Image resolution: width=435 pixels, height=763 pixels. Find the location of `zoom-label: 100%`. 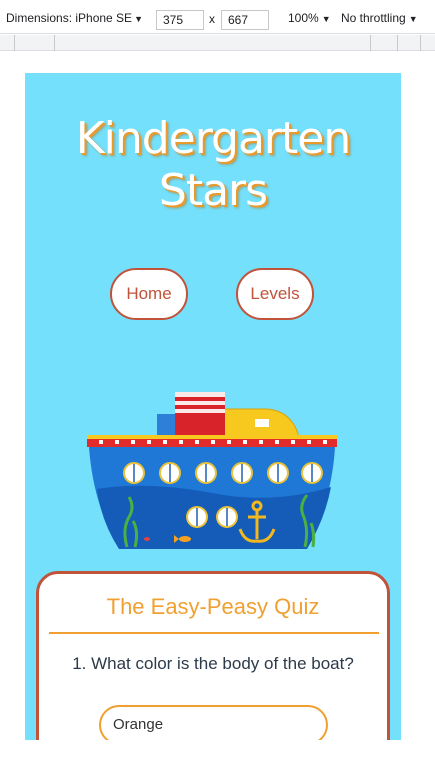

zoom-label: 100% is located at coordinates (303, 18).